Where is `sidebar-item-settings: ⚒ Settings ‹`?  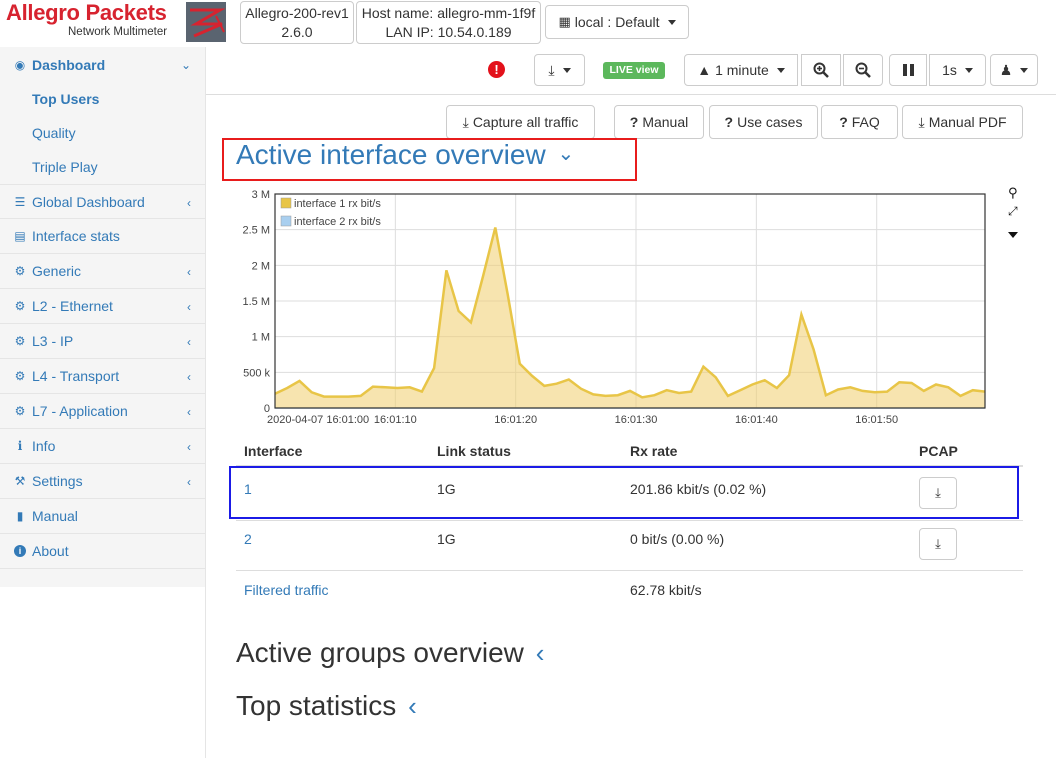
sidebar-item-settings: ⚒ Settings ‹ is located at coordinates (102, 481).